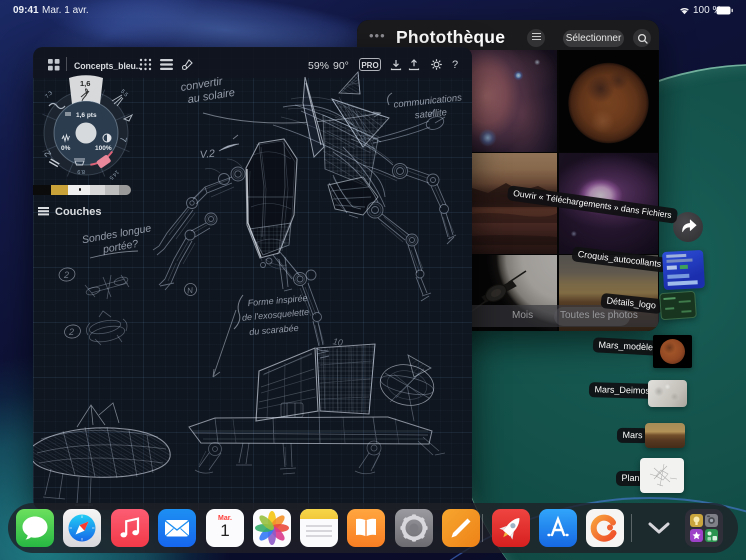  Describe the element at coordinates (124, 94) in the screenshot. I see `svg-text: 5.5` at that location.